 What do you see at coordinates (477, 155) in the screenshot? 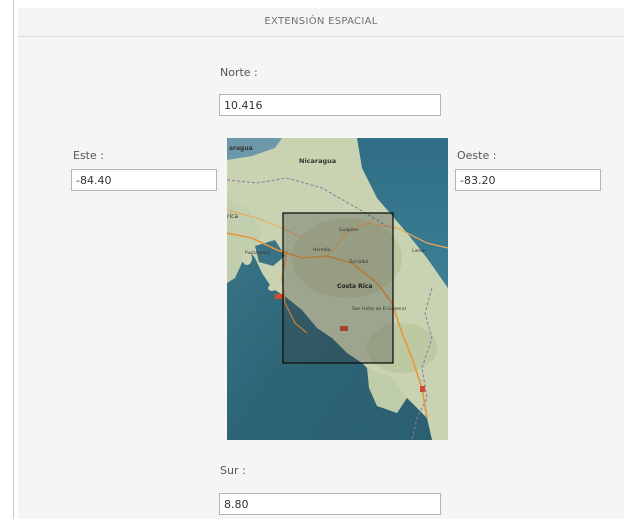
I see `oeste-label: Oeste :` at bounding box center [477, 155].